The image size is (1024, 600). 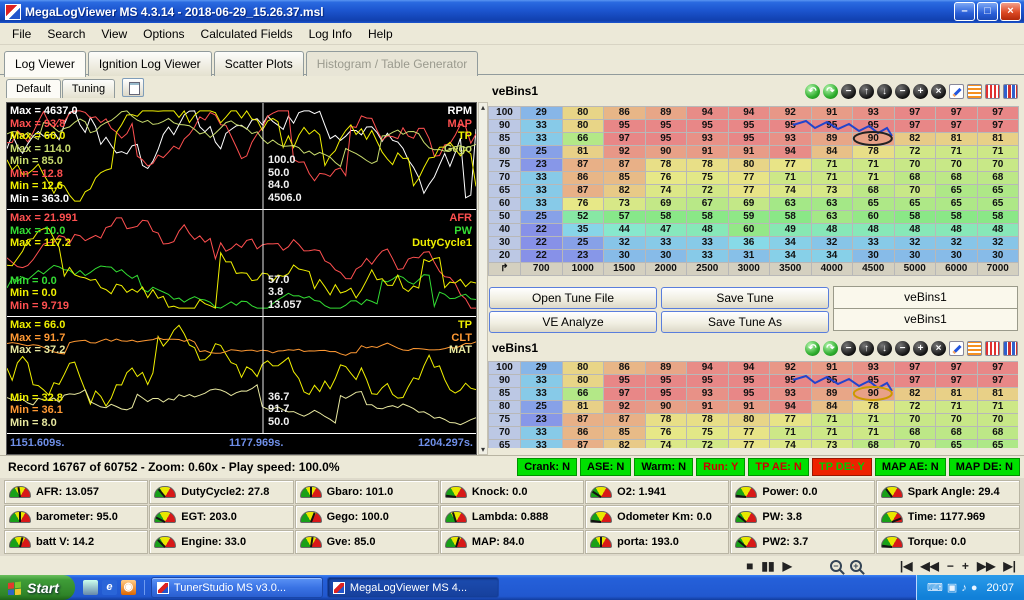 I want to click on tab-log-viewer: Log Viewer, so click(x=45, y=64).